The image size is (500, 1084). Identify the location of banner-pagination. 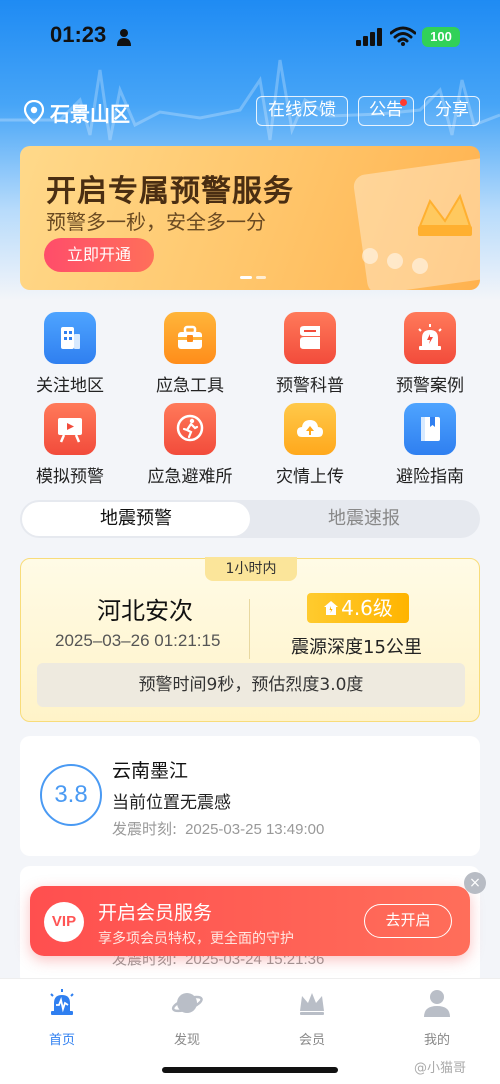
(253, 277).